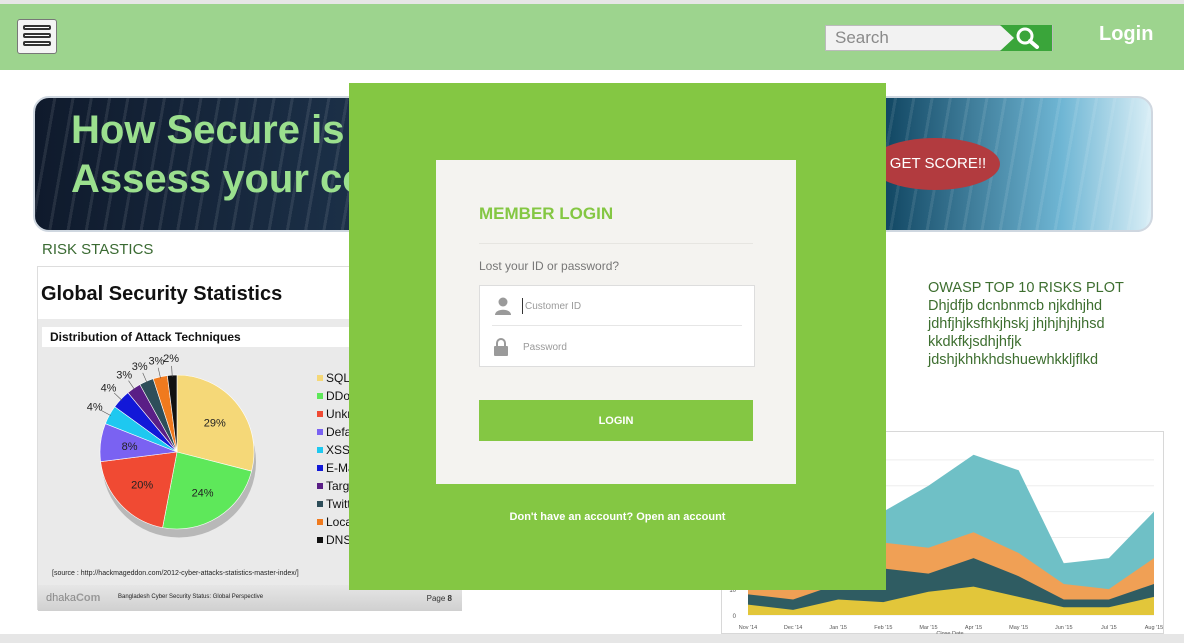  Describe the element at coordinates (592, 37) in the screenshot. I see `top-bar: Login` at that location.